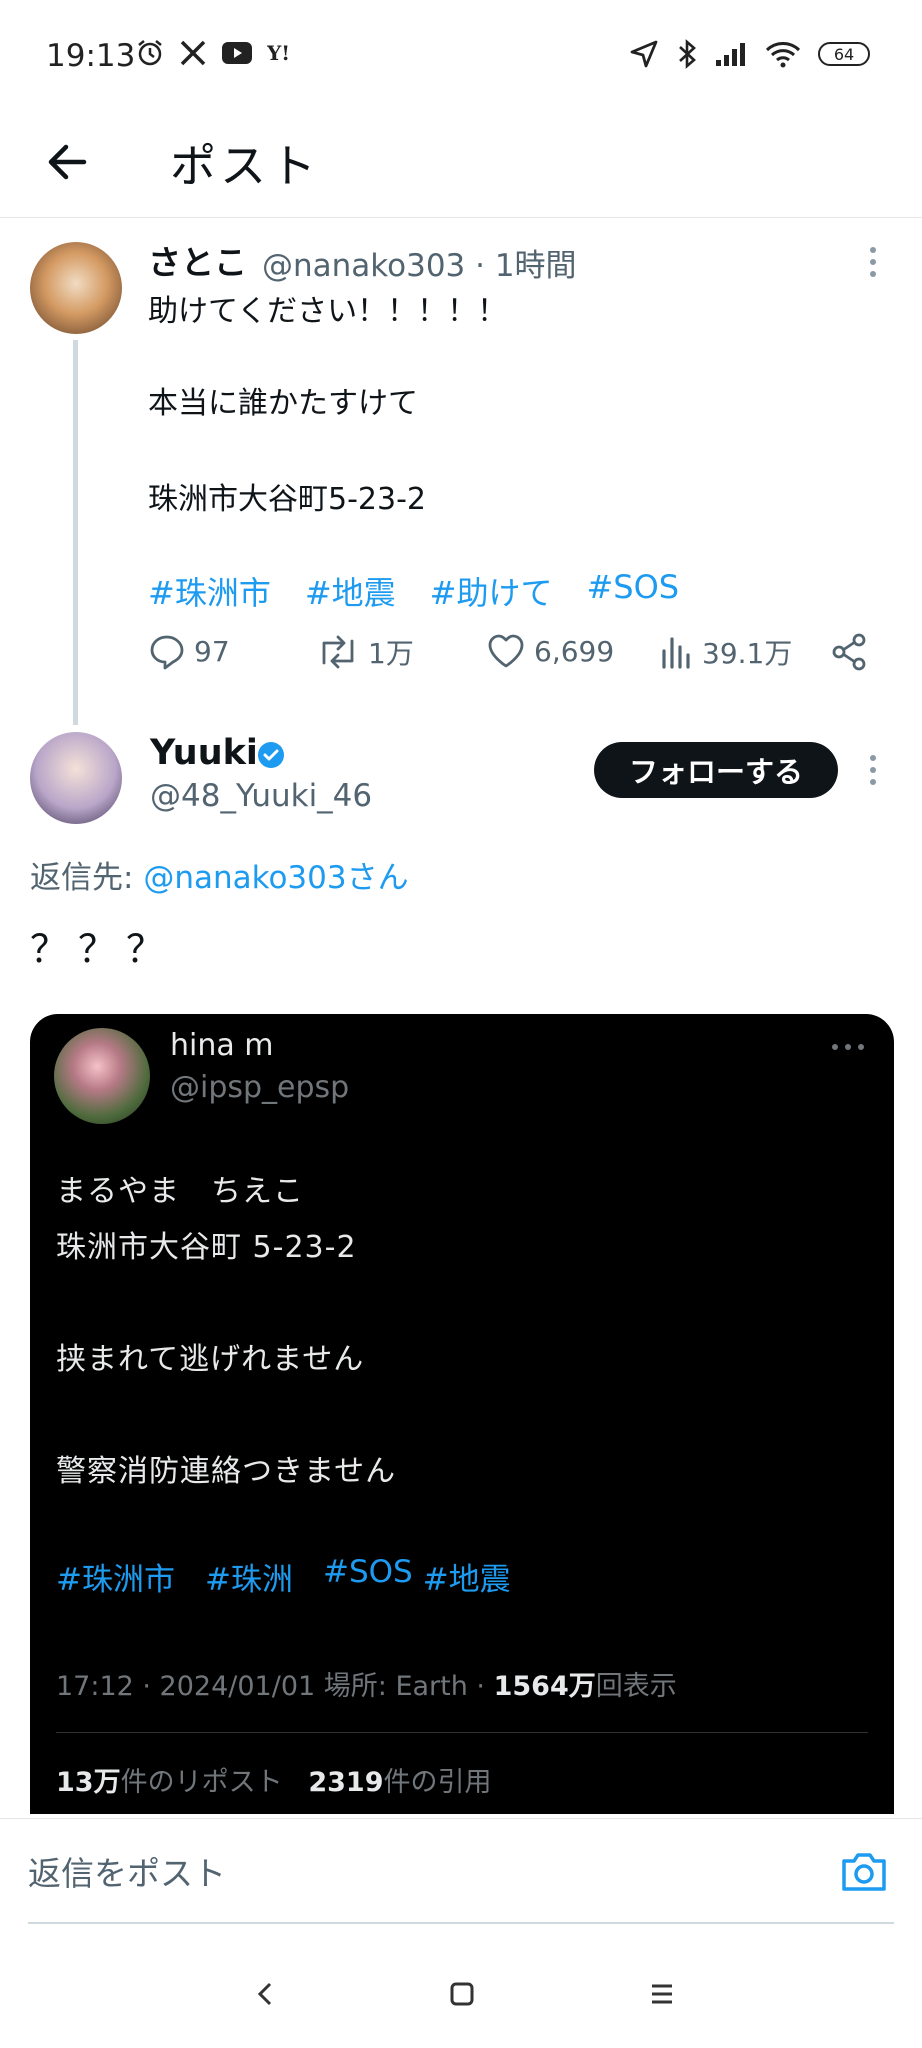 This screenshot has height=2048, width=922. I want to click on reply-input: 返信をポスト, so click(127, 1871).